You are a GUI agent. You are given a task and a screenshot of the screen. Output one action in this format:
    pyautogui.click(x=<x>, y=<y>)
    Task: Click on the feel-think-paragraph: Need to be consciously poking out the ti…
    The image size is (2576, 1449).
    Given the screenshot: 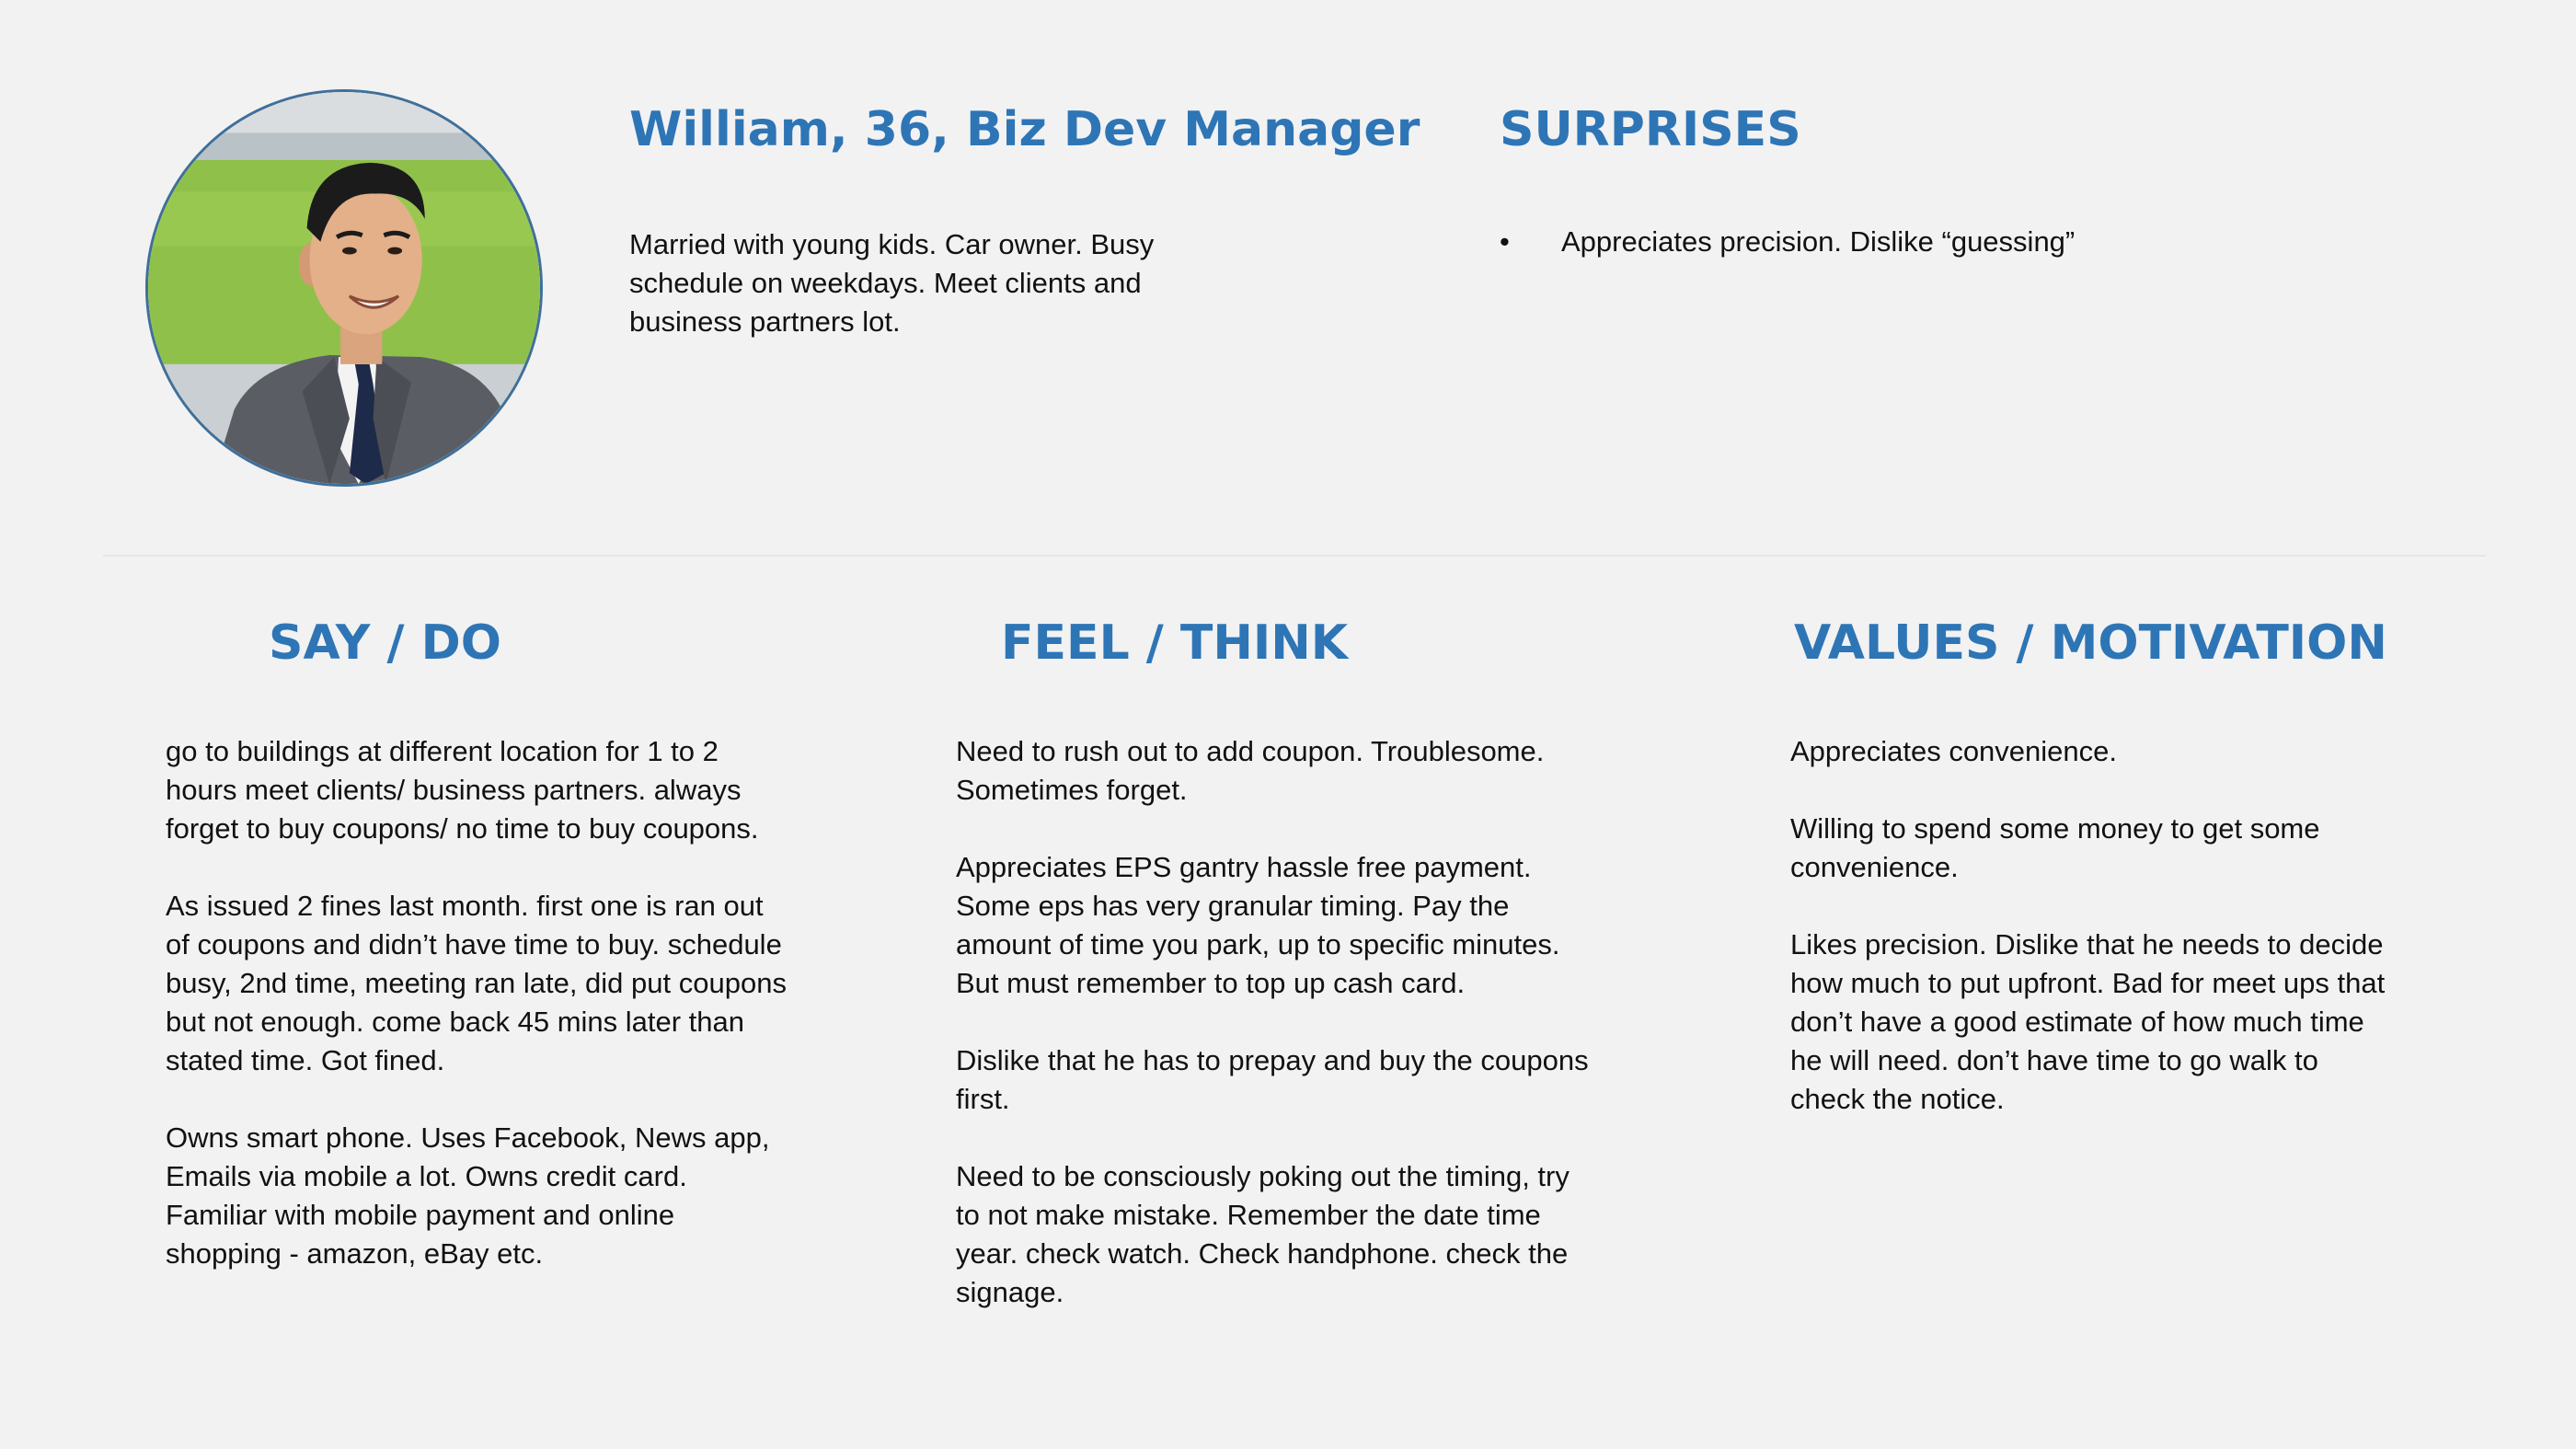 What is the action you would take?
    pyautogui.click(x=1263, y=1234)
    